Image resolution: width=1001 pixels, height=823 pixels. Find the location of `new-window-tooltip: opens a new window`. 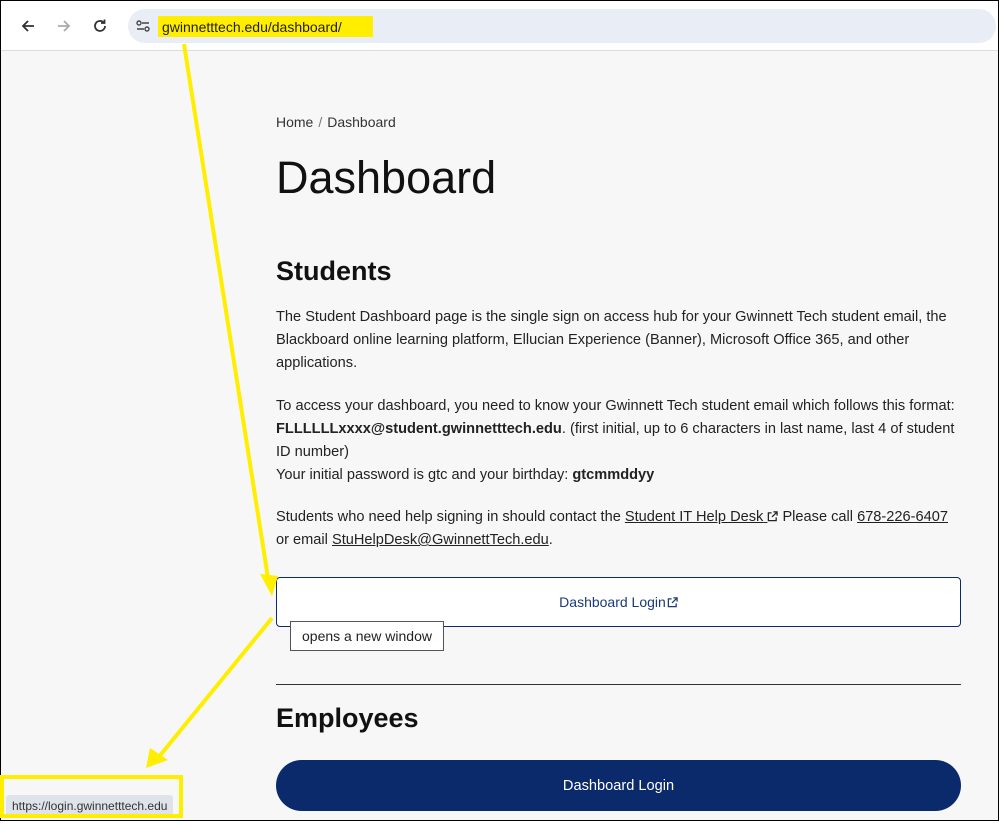

new-window-tooltip: opens a new window is located at coordinates (367, 636).